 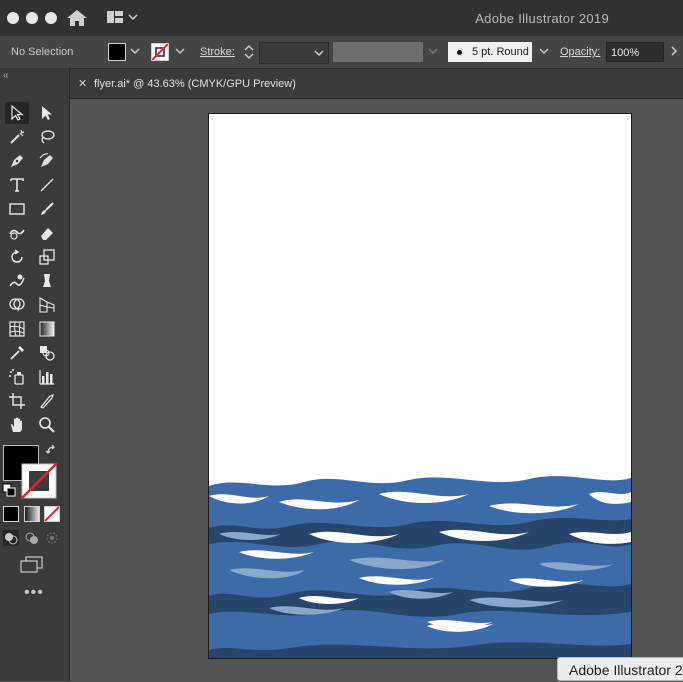 I want to click on rotate-tool-icon, so click(x=17, y=257).